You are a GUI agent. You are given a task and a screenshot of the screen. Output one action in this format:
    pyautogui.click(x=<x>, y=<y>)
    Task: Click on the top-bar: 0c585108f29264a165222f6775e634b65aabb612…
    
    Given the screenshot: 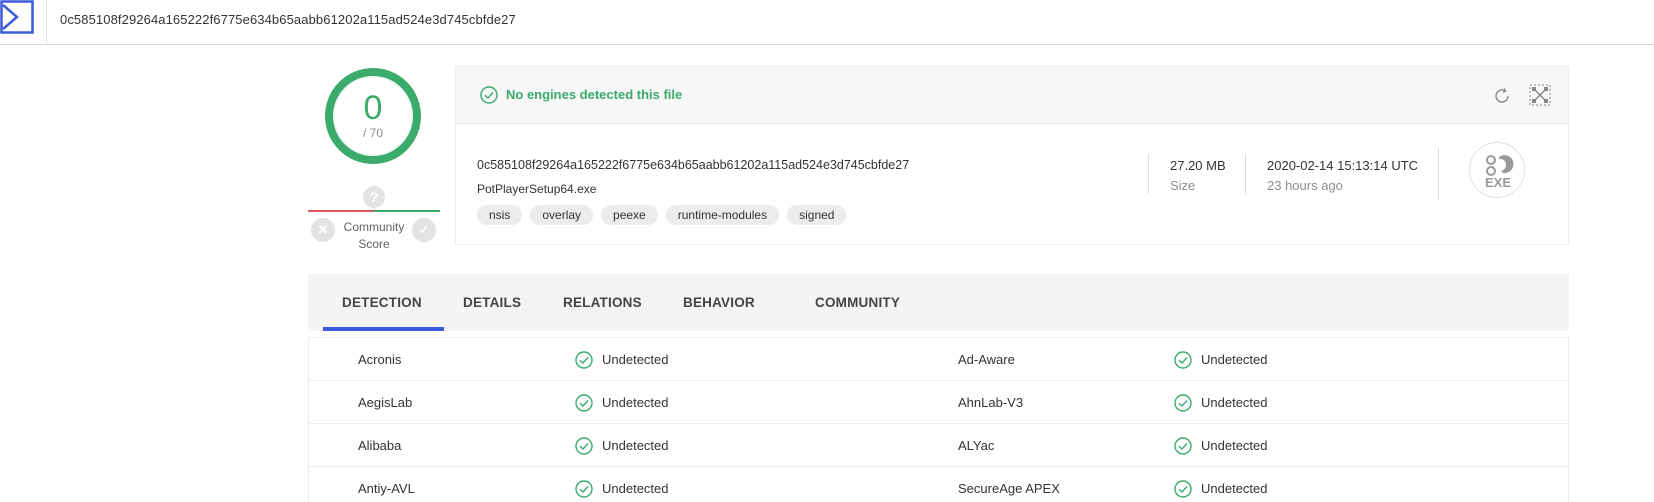 What is the action you would take?
    pyautogui.click(x=827, y=22)
    